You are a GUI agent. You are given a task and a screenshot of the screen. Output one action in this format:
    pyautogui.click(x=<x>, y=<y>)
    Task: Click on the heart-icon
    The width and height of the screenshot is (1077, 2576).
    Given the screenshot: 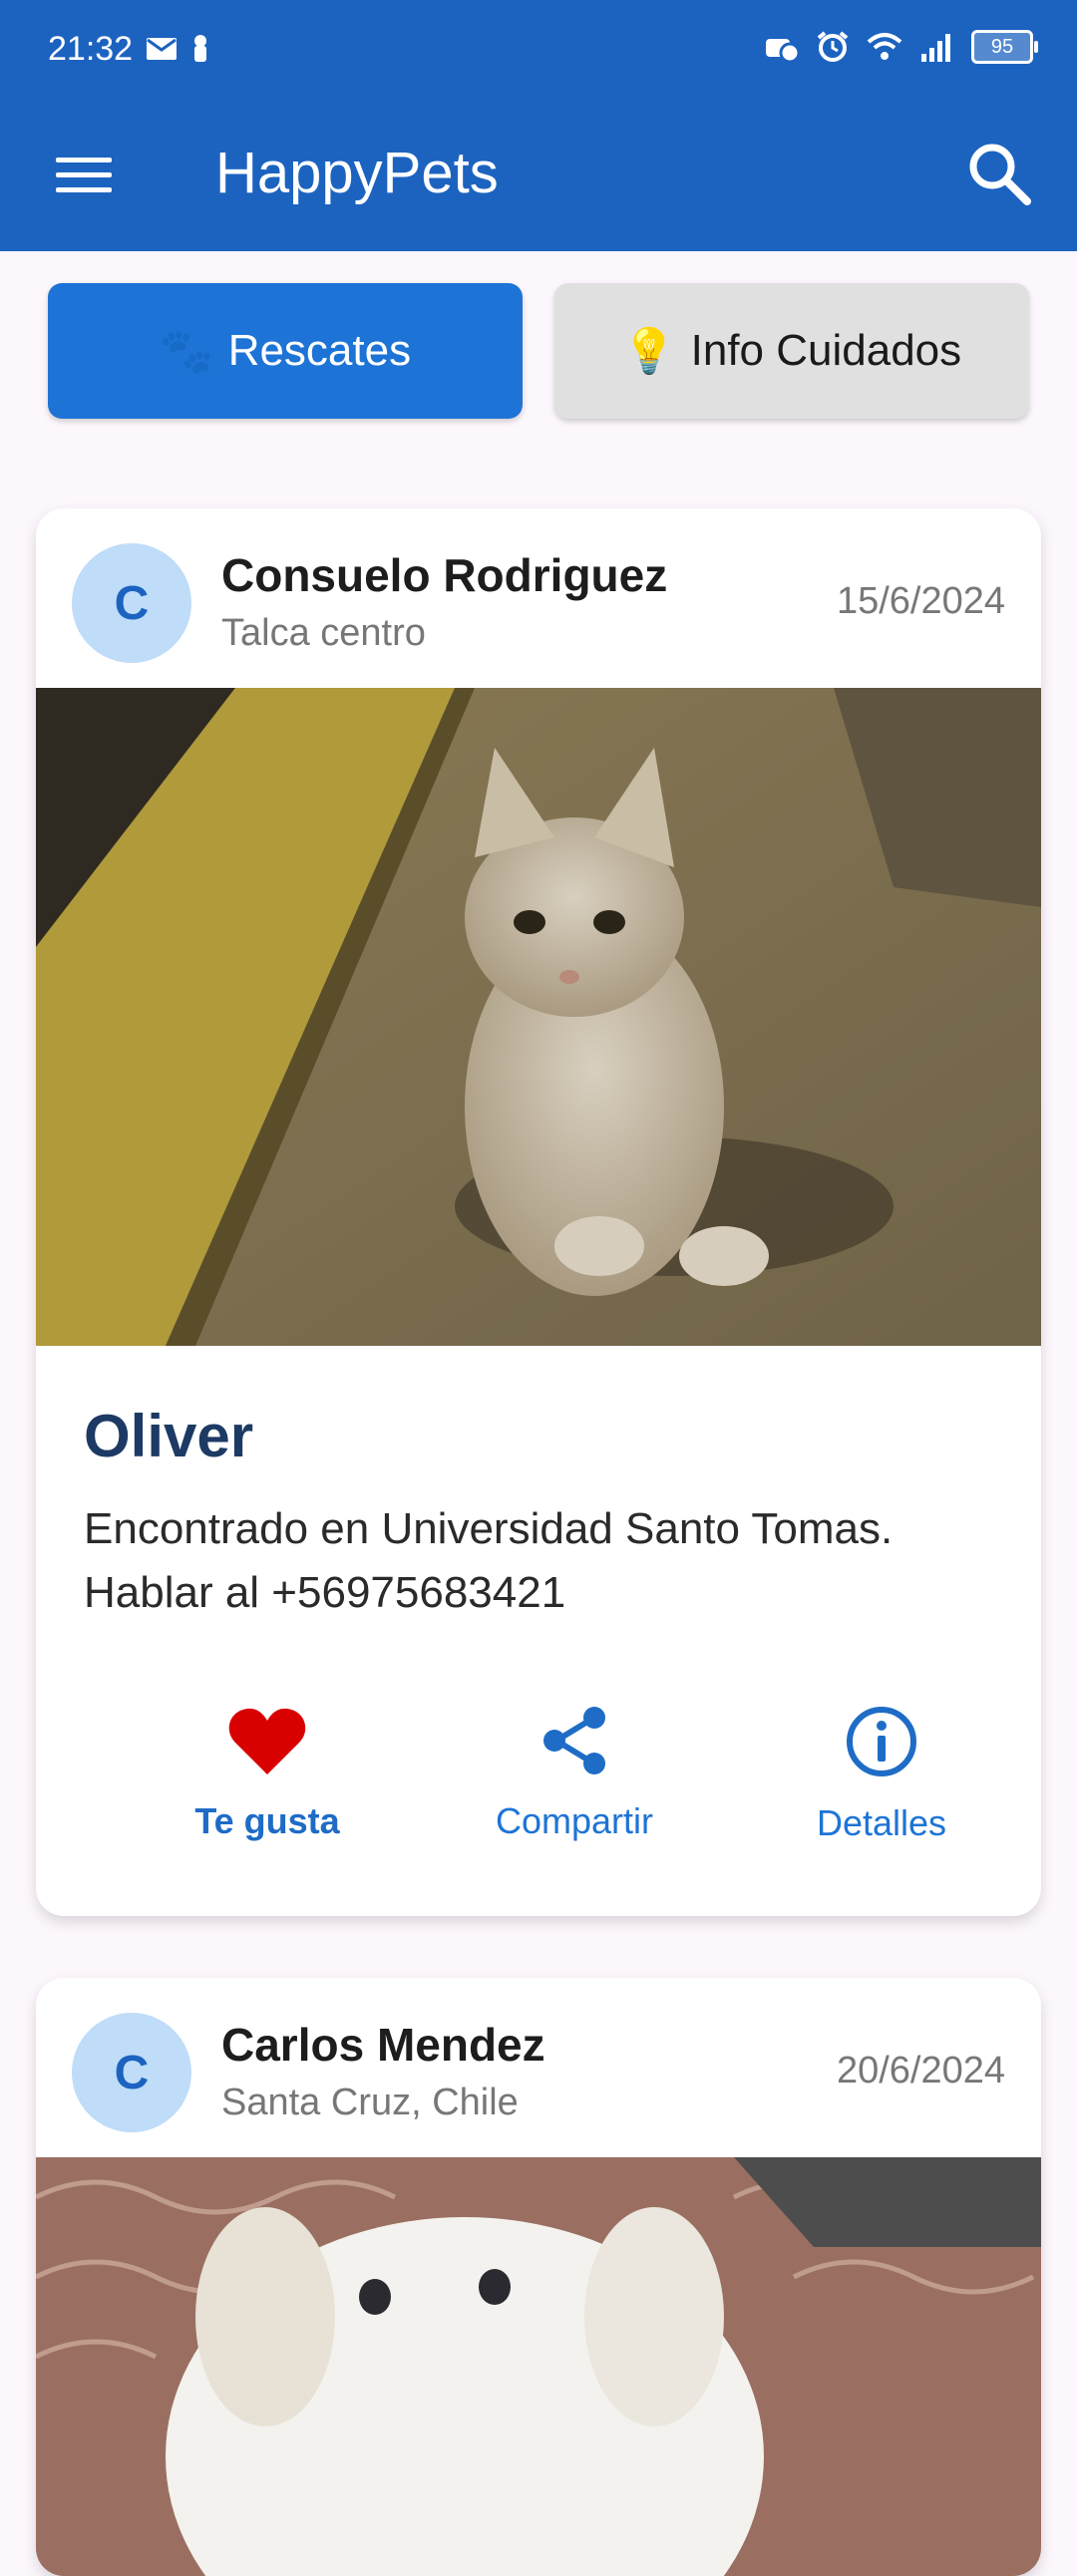 What is the action you would take?
    pyautogui.click(x=267, y=1741)
    